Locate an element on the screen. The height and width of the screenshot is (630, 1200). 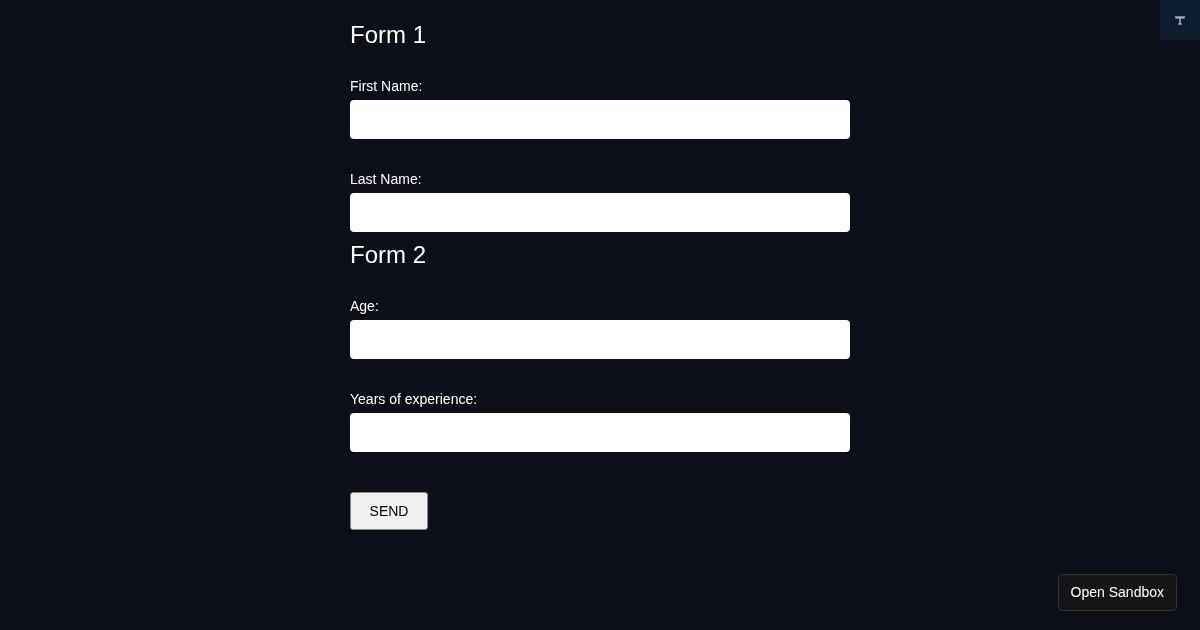
field-label: Last Name: is located at coordinates (386, 179).